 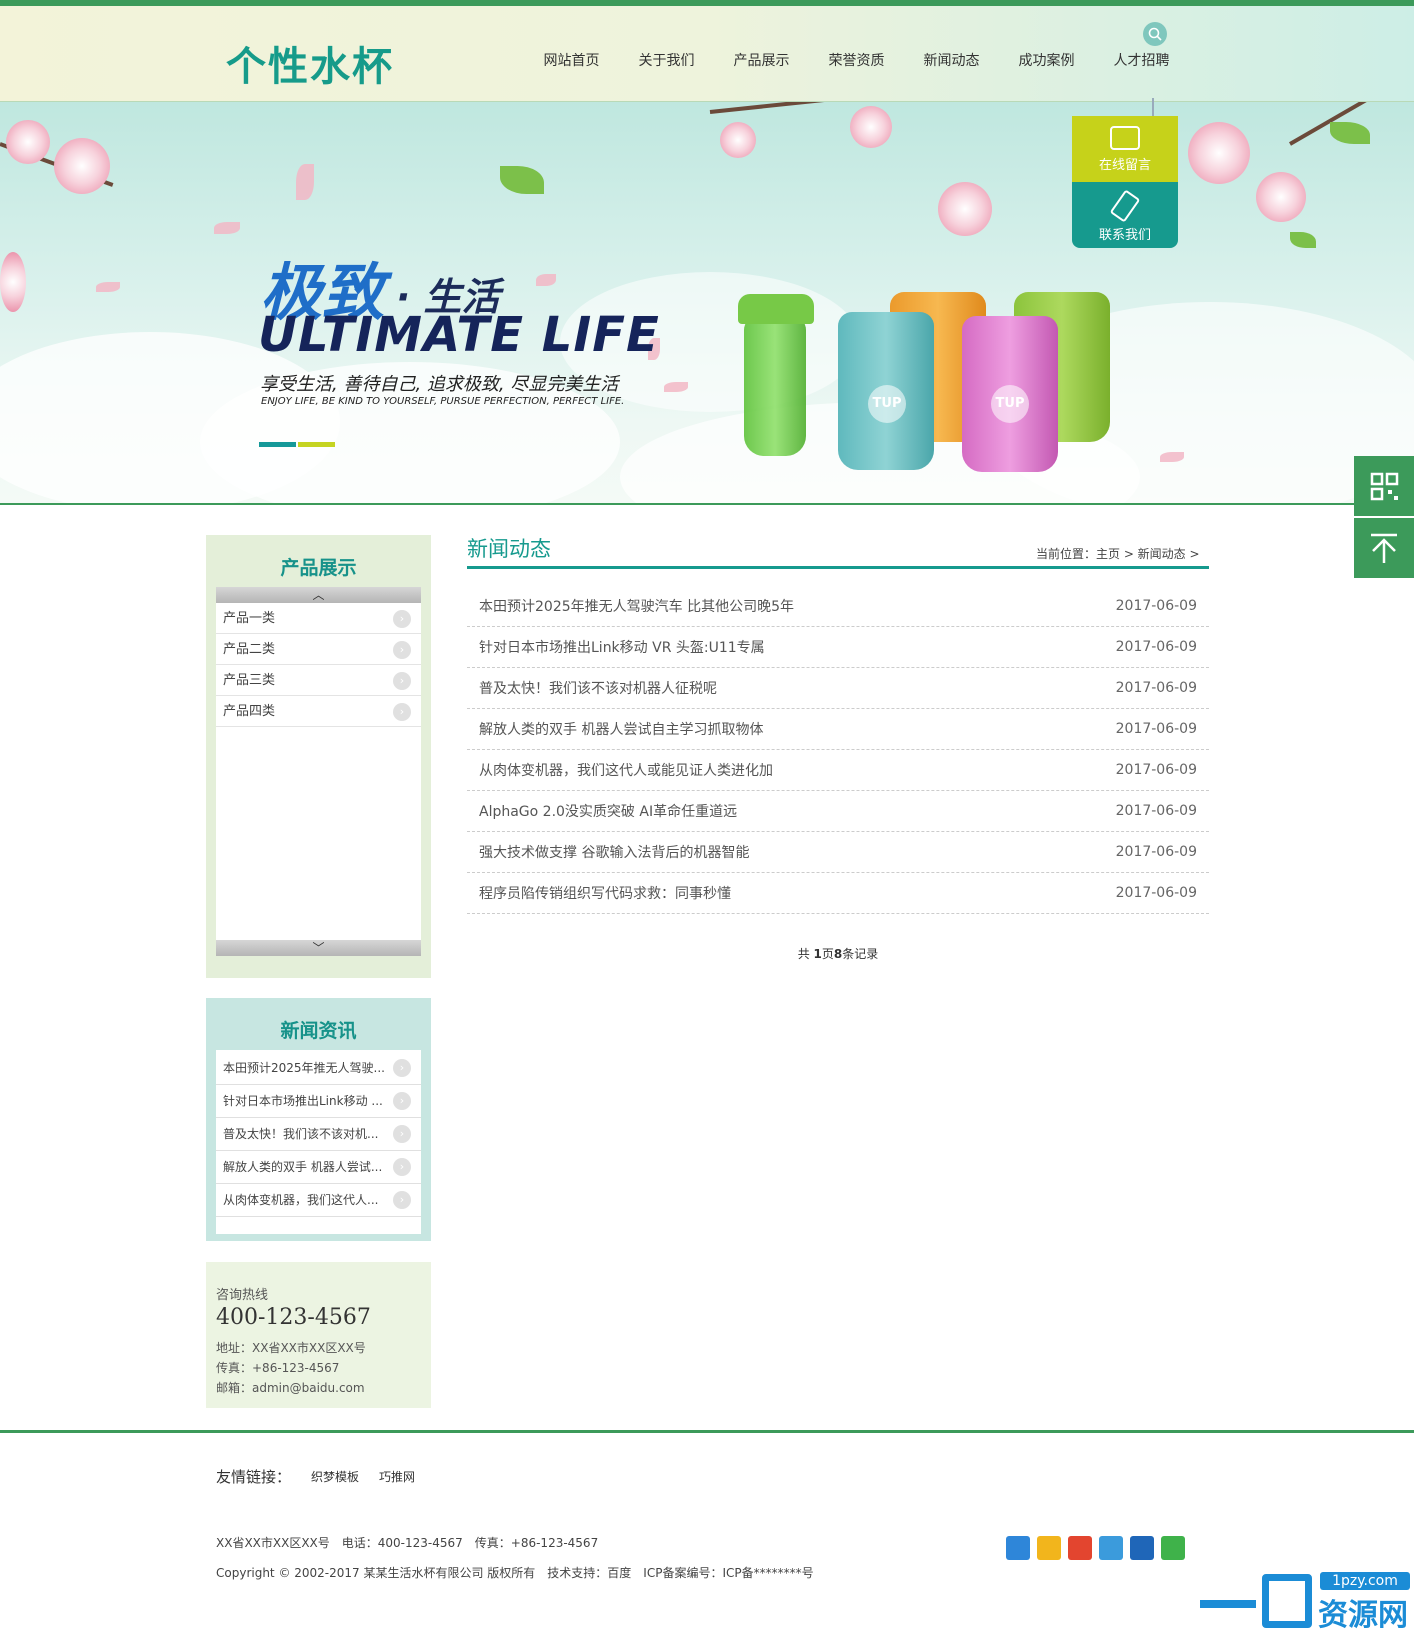 What do you see at coordinates (316, 444) in the screenshot?
I see `banner-indicator` at bounding box center [316, 444].